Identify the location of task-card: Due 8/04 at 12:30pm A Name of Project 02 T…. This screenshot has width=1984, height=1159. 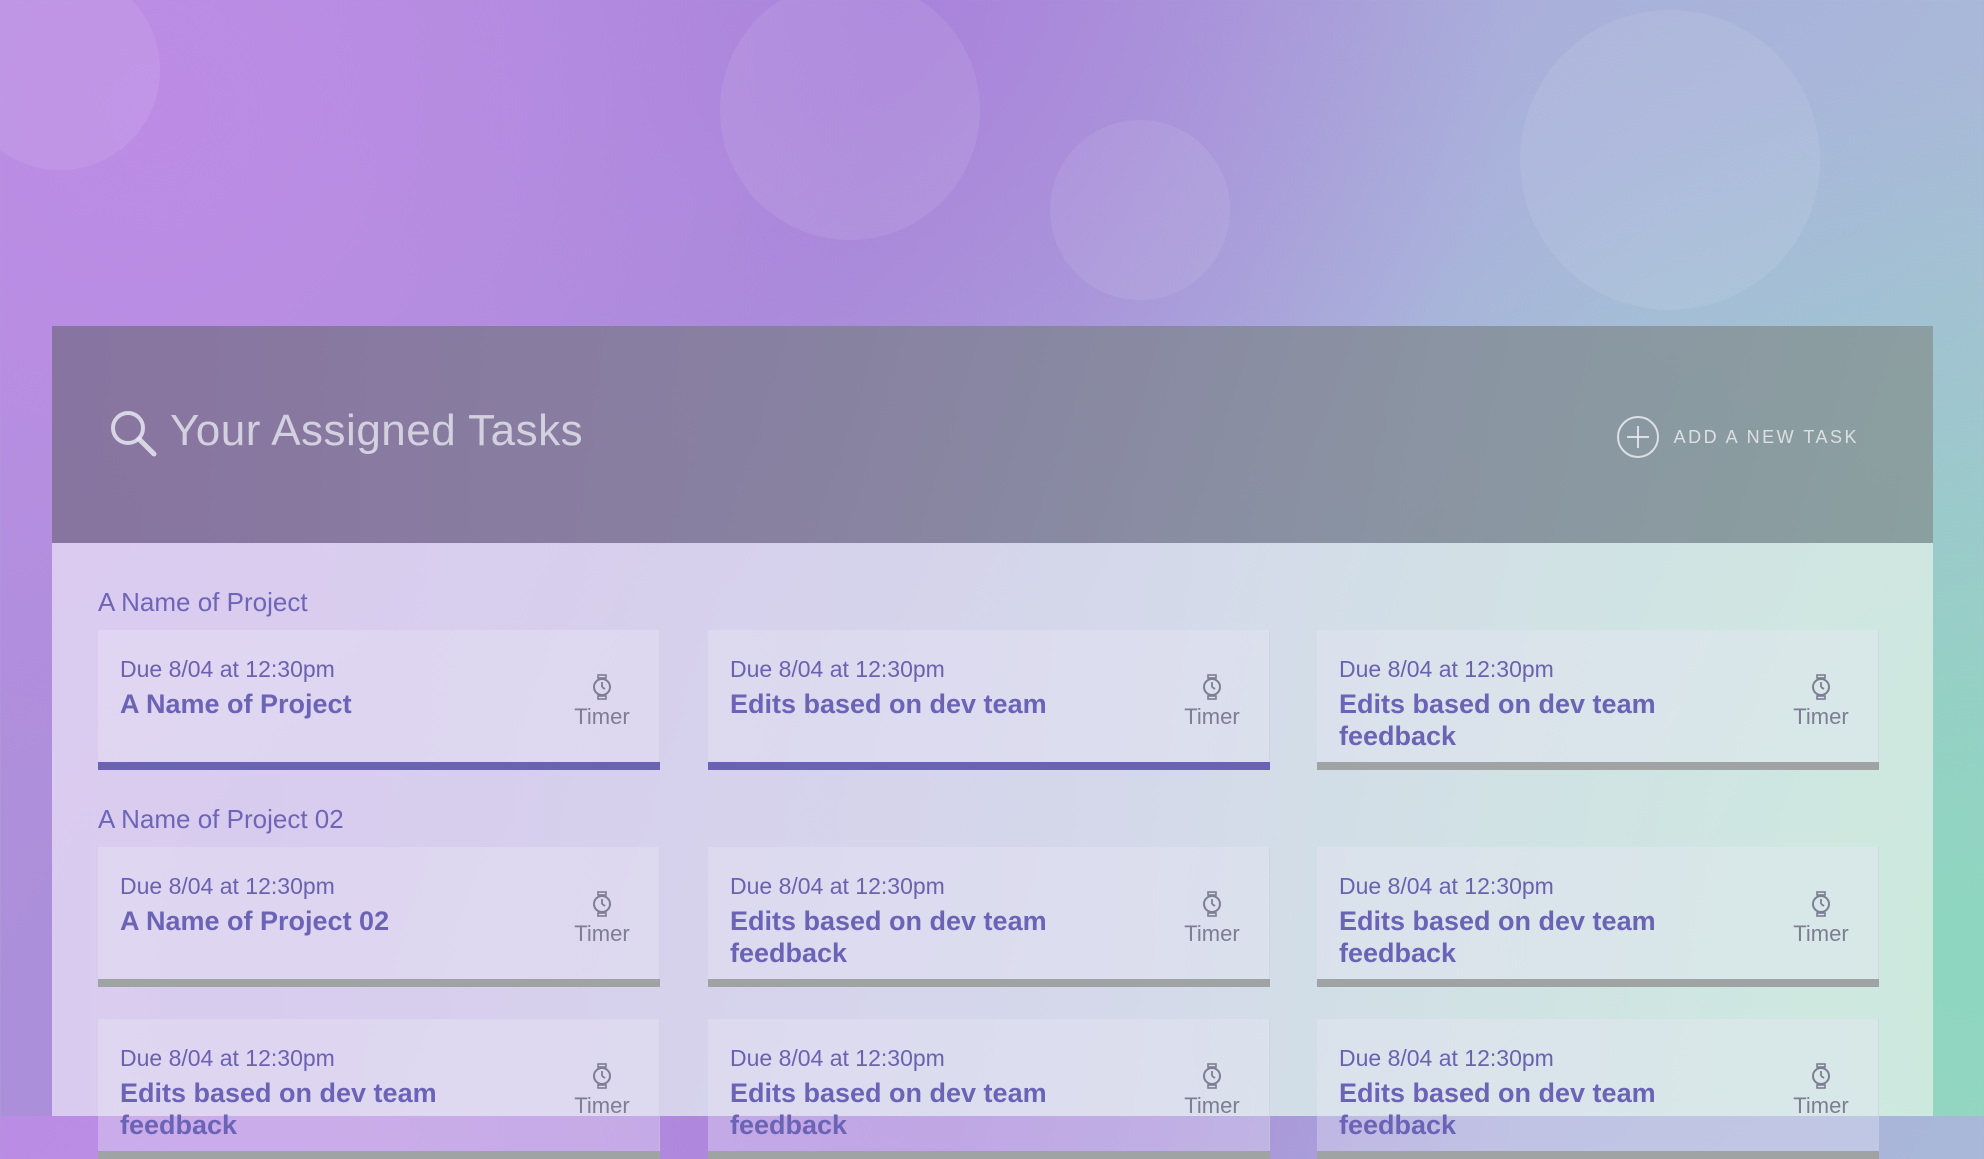
(379, 917).